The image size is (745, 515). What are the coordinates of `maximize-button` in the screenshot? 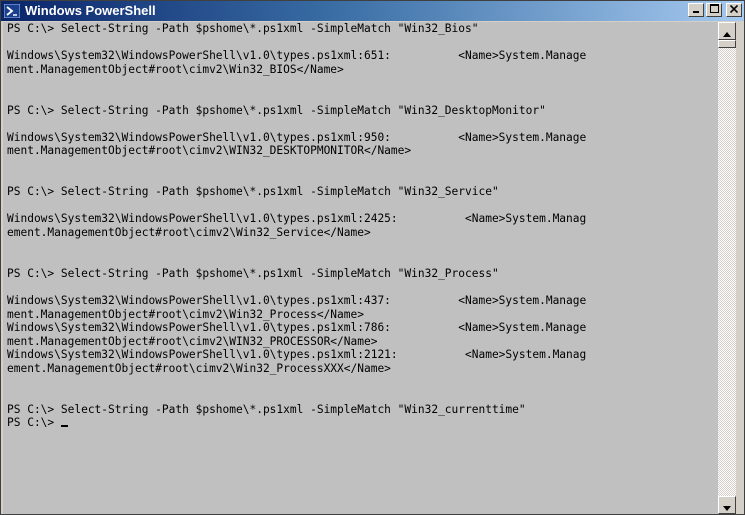 It's located at (714, 10).